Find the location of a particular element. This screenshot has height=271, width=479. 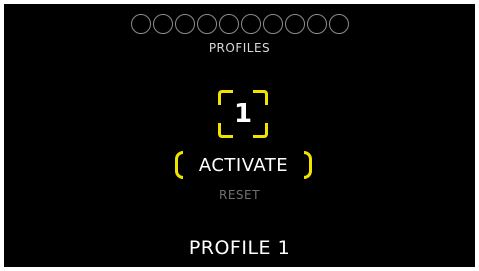

reset-button: RESET is located at coordinates (239, 195).